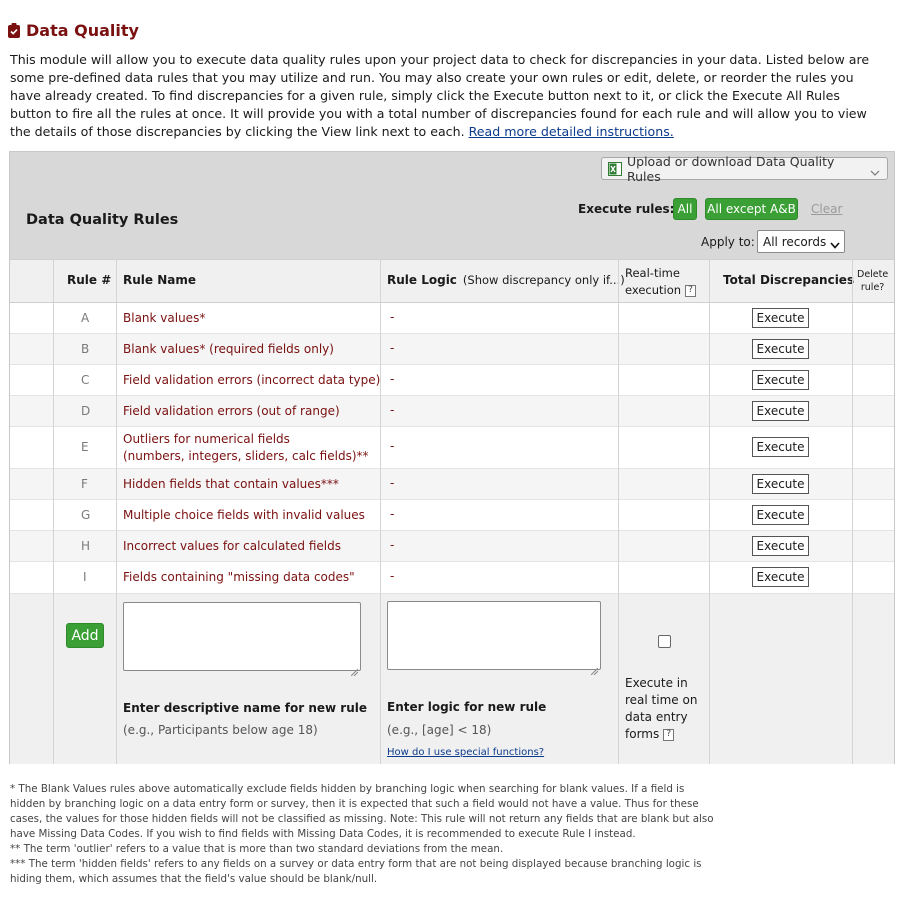 The width and height of the screenshot is (902, 904). I want to click on realtime-label-3: data entry, so click(656, 717).